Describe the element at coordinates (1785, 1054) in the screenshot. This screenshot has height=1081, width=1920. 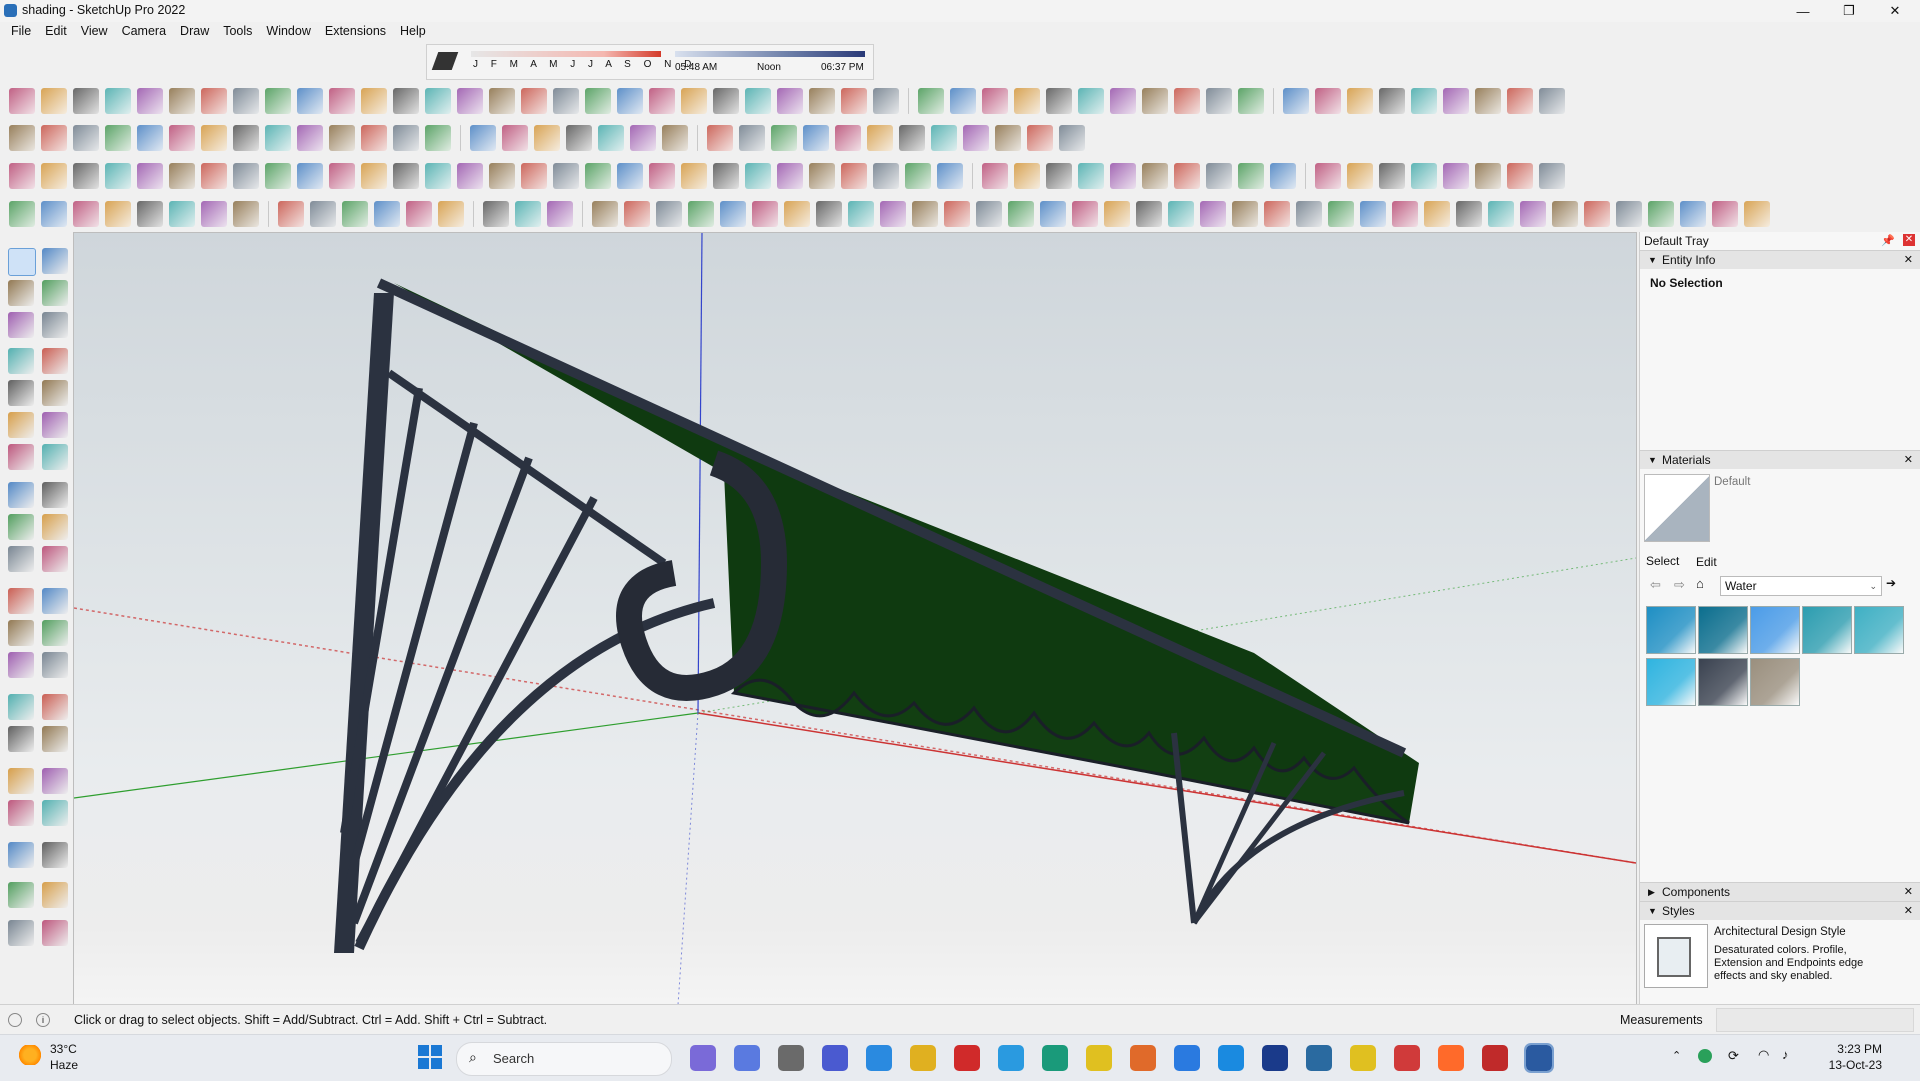
I see `volume-icon: ♪` at that location.